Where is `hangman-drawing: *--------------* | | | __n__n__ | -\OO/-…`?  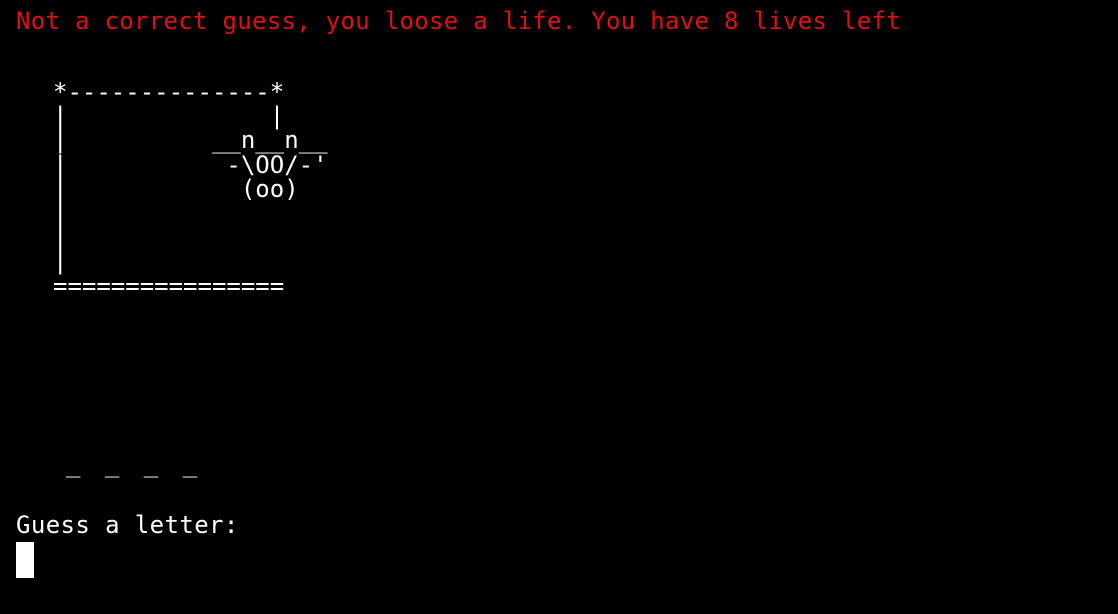
hangman-drawing: *--------------* | | | __n__n__ | -\OO/-… is located at coordinates (190, 189).